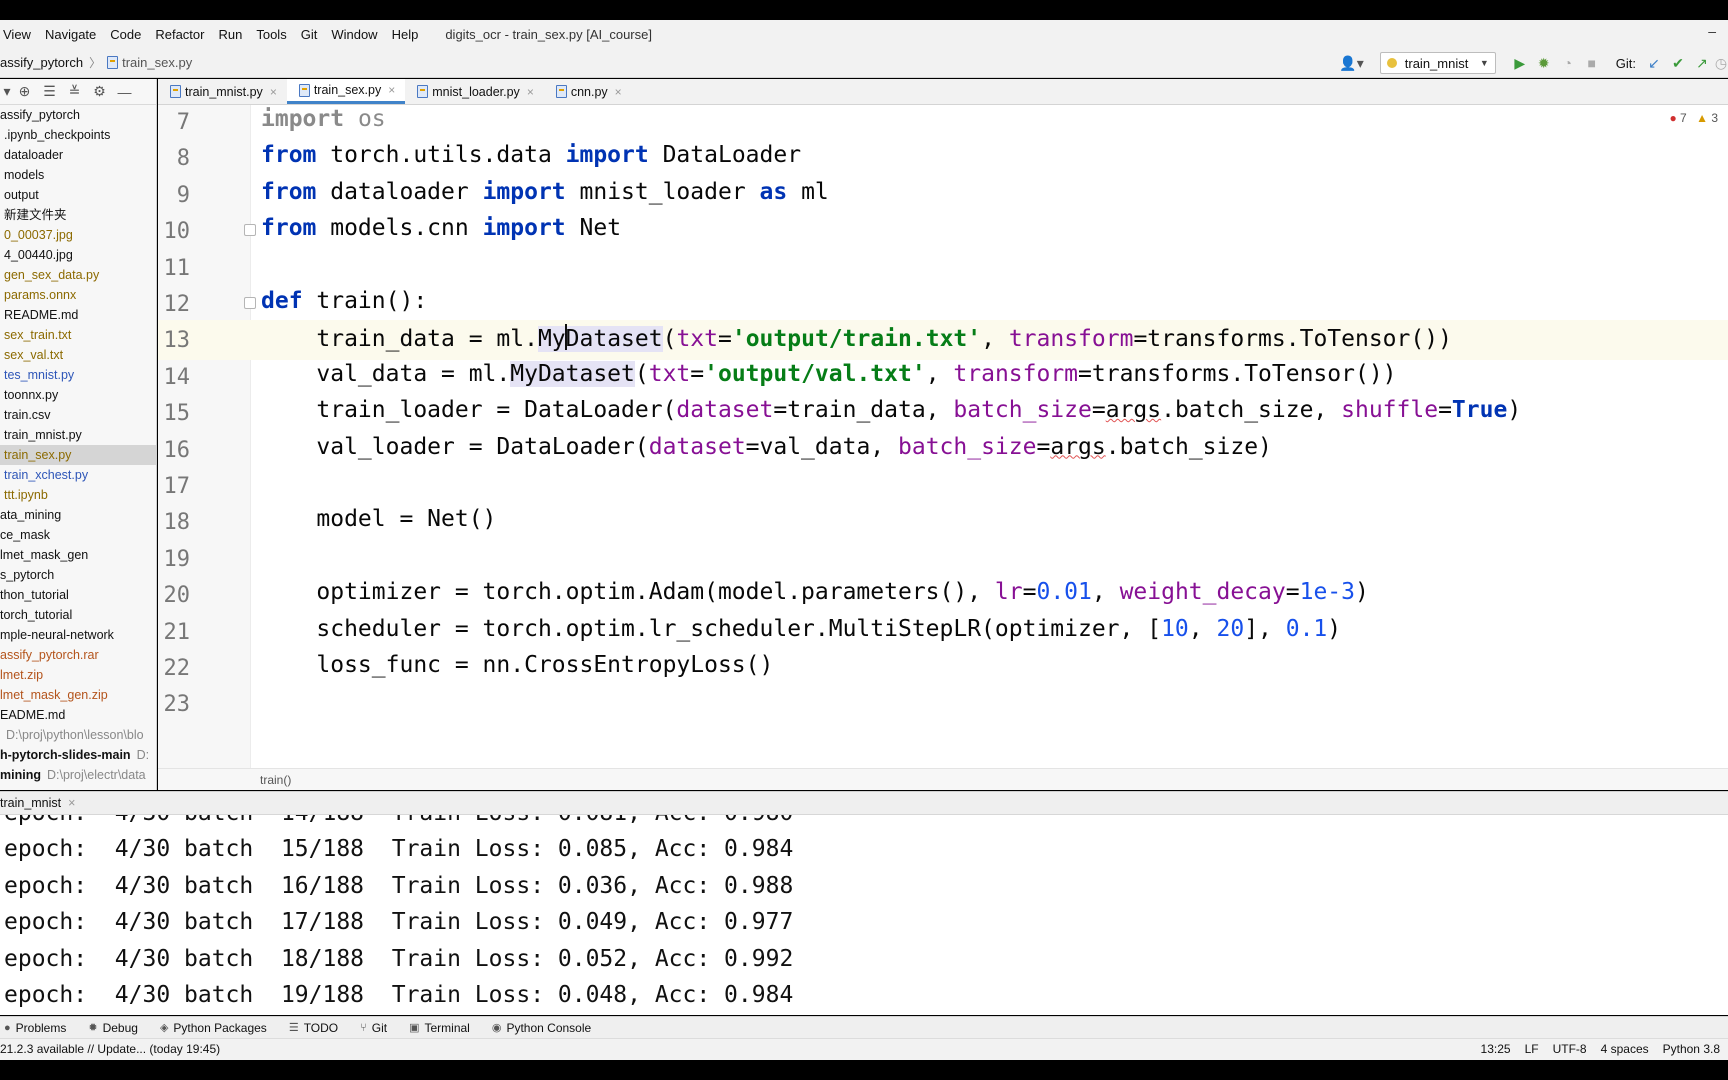 Image resolution: width=1728 pixels, height=1080 pixels. I want to click on tree-item: ce_mask, so click(78, 535).